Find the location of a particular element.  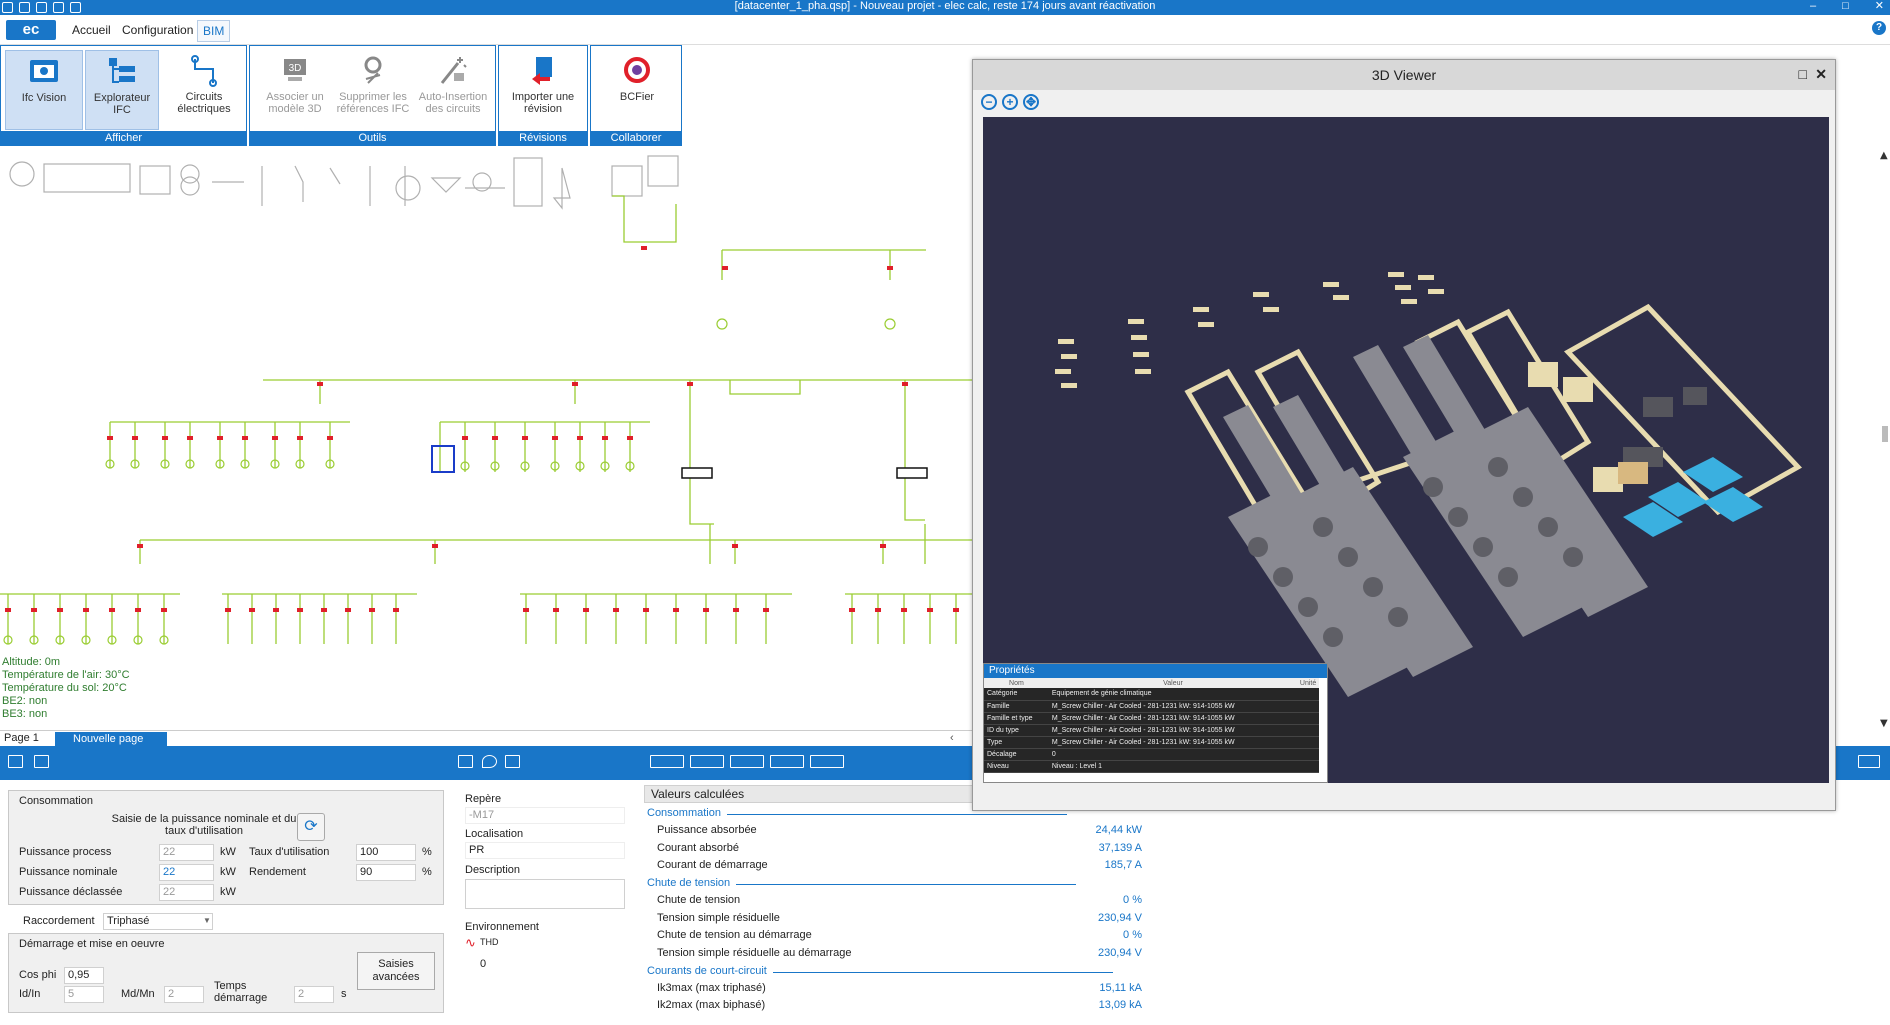

columns-view-icon is located at coordinates (747, 761).